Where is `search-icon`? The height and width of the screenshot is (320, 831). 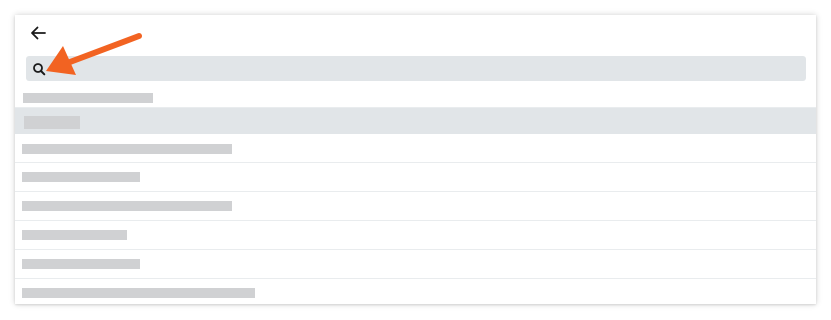
search-icon is located at coordinates (39, 69).